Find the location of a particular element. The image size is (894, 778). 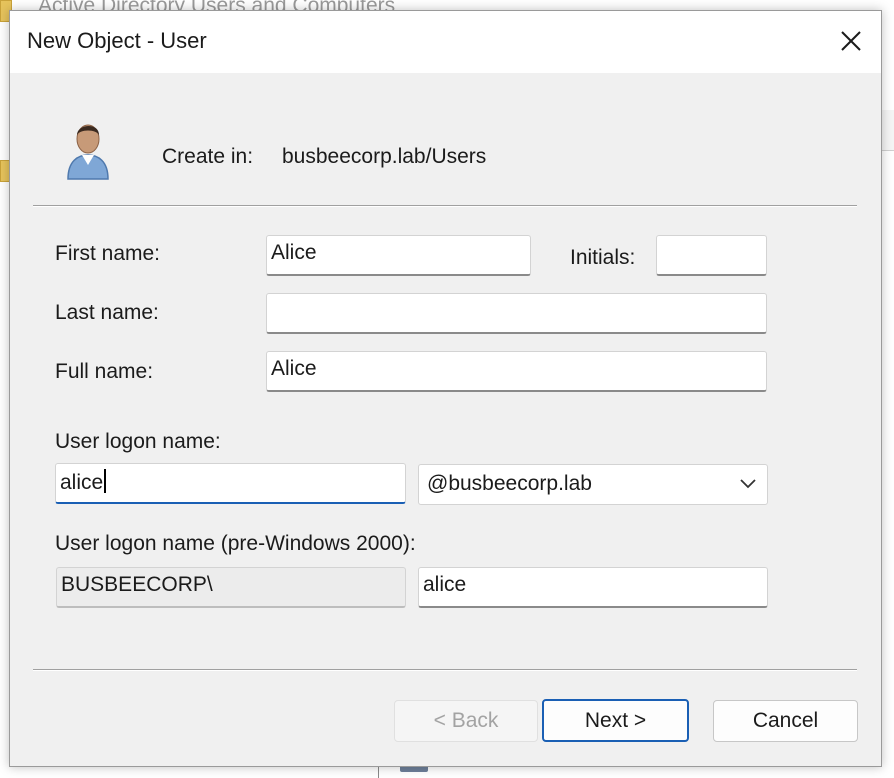

separator-top is located at coordinates (445, 206).